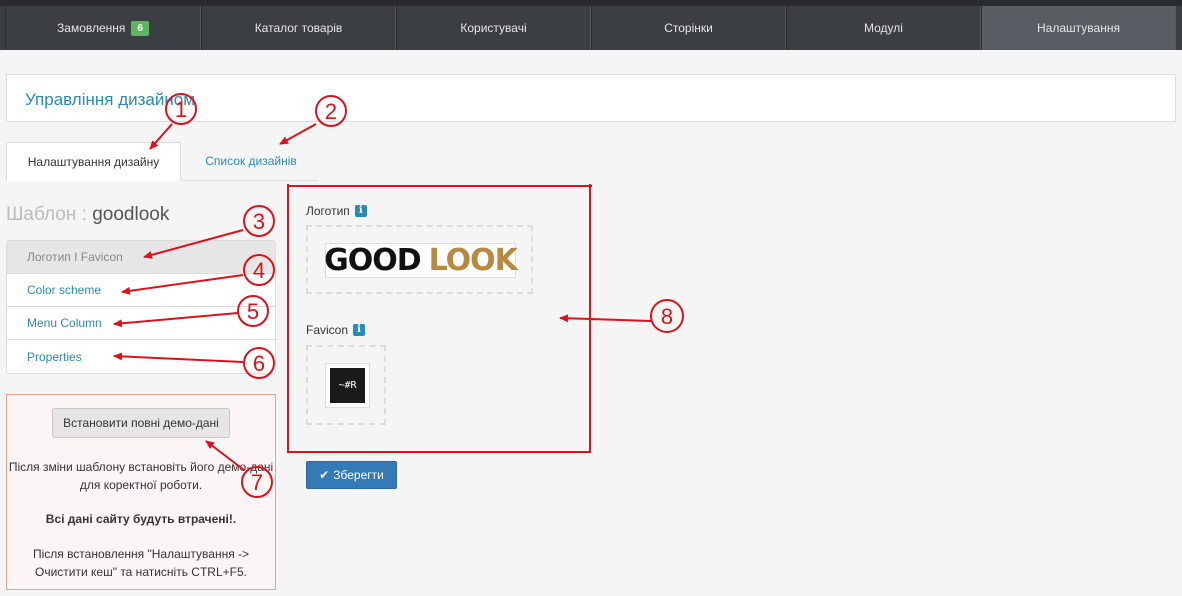  I want to click on annotation-number-5: 5, so click(253, 311).